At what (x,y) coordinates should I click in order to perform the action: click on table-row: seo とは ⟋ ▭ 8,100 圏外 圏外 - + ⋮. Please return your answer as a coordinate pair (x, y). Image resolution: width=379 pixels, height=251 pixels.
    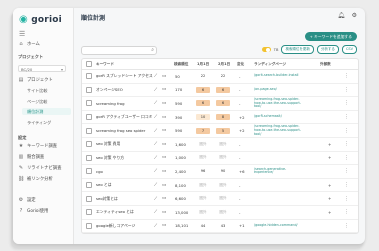
    Looking at the image, I should click on (220, 186).